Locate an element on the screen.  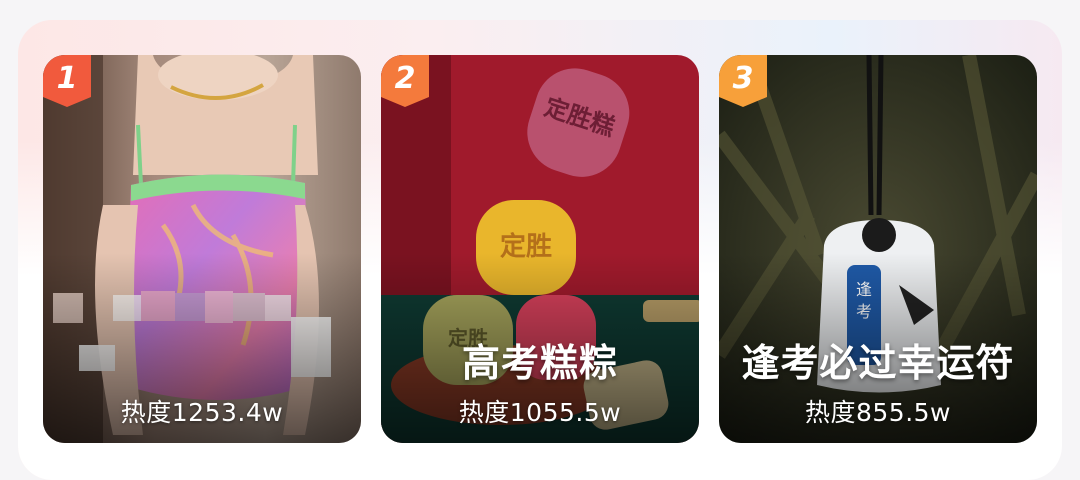
rank-number-3: 3 is located at coordinates (743, 78).